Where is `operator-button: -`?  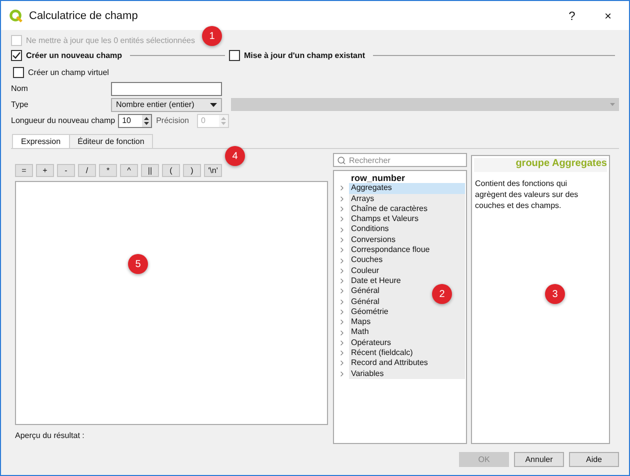
operator-button: - is located at coordinates (66, 170).